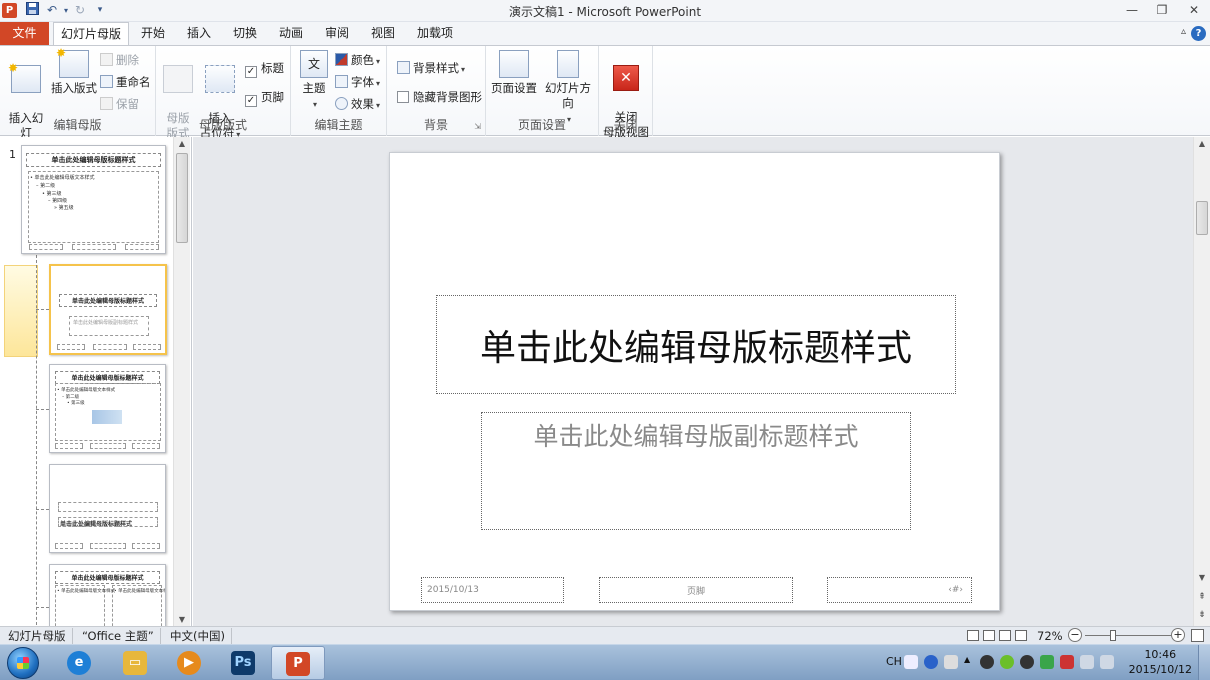  What do you see at coordinates (1087, 662) in the screenshot?
I see `network-icon` at bounding box center [1087, 662].